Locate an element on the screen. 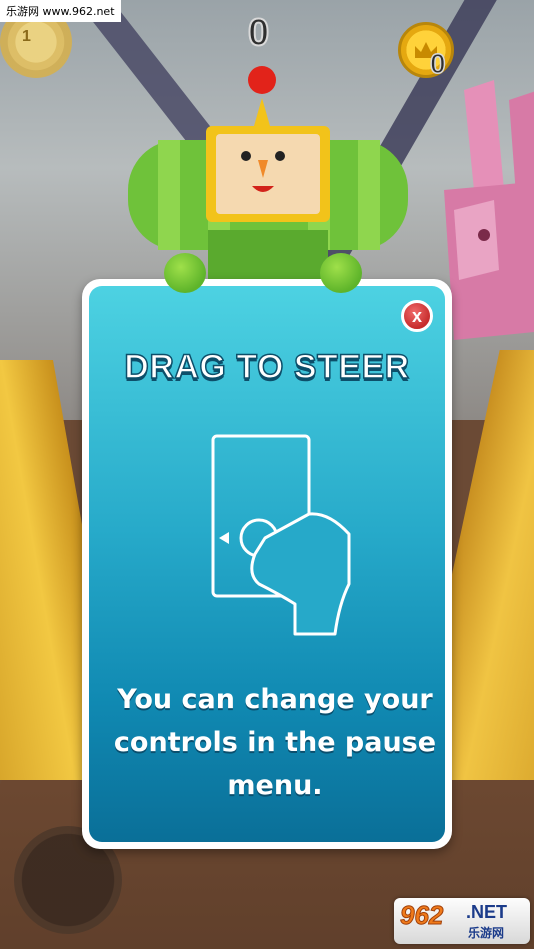 This screenshot has height=949, width=534. dialog-title: DRAG TO STEER is located at coordinates (267, 367).